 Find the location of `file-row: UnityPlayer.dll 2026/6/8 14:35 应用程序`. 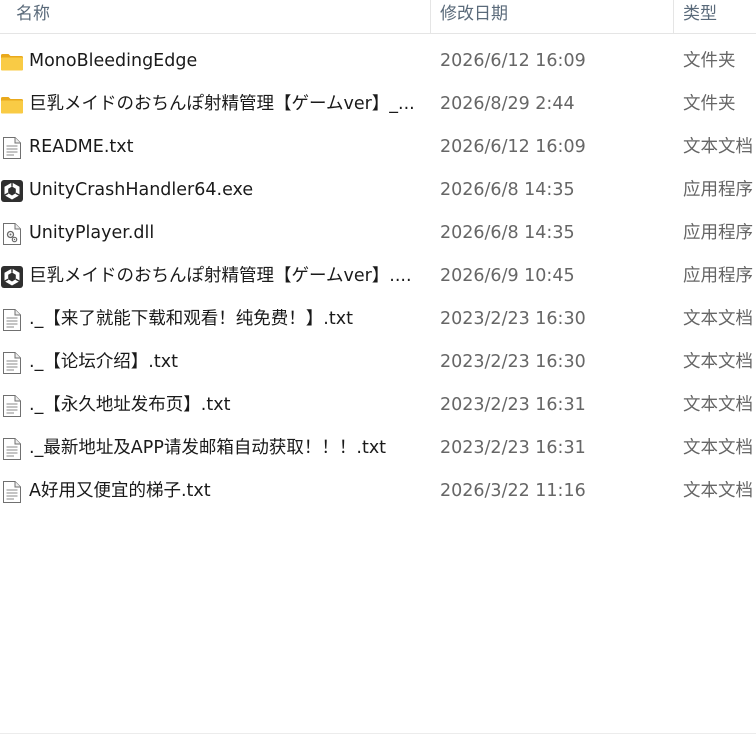

file-row: UnityPlayer.dll 2026/6/8 14:35 应用程序 is located at coordinates (378, 233).